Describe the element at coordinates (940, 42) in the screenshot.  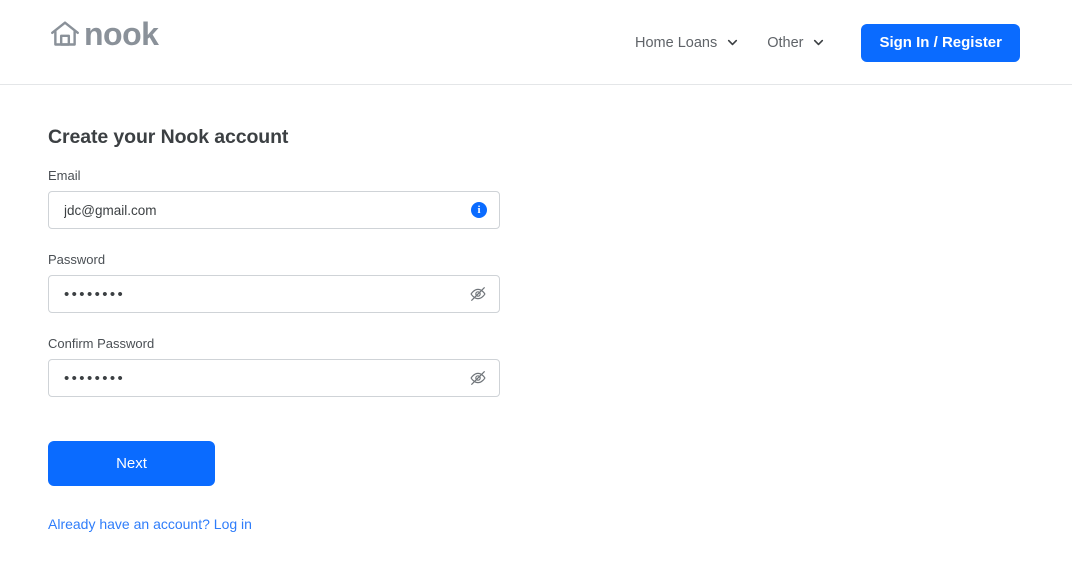
I see `sign-in-register-button: Sign In / Register` at that location.